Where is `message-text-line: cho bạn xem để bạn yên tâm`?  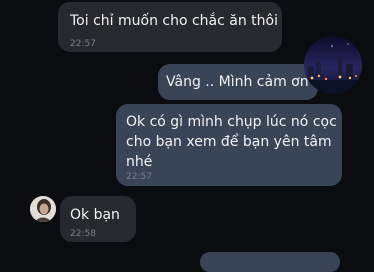 message-text-line: cho bạn xem để bạn yên tâm is located at coordinates (229, 142).